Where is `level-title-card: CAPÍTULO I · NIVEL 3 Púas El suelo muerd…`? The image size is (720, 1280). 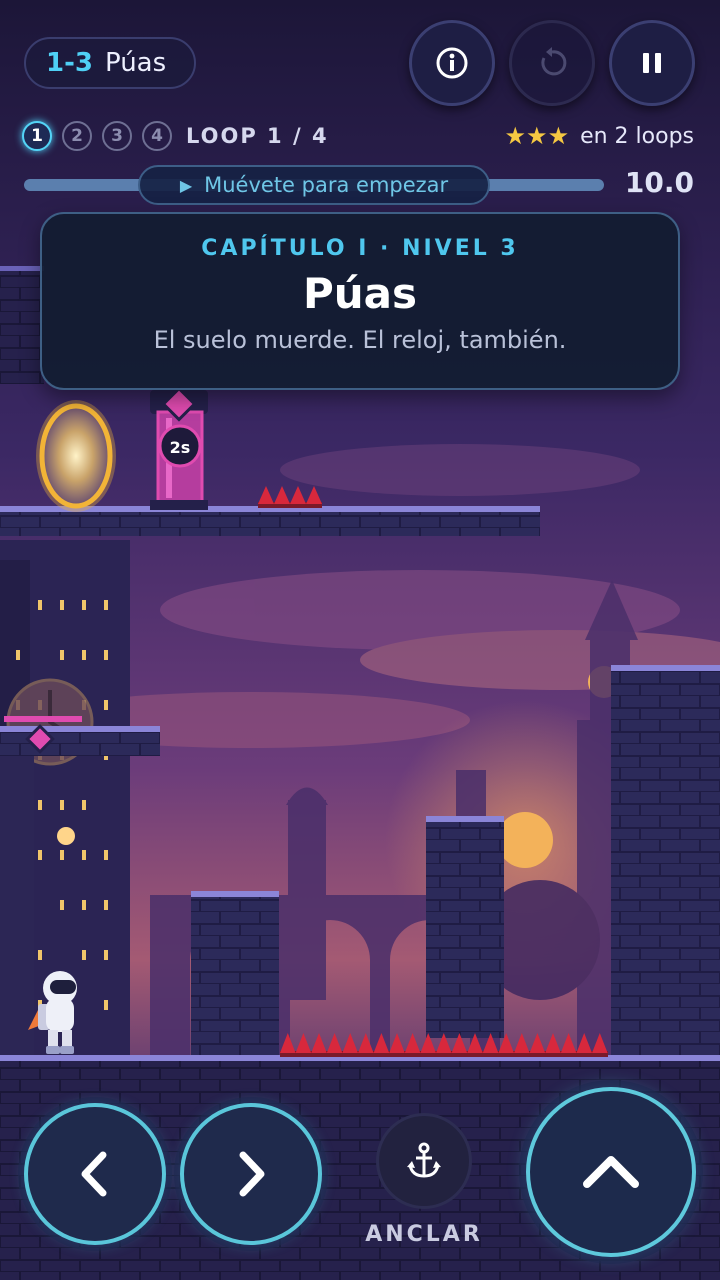
level-title-card: CAPÍTULO I · NIVEL 3 Púas El suelo muerd… is located at coordinates (360, 301).